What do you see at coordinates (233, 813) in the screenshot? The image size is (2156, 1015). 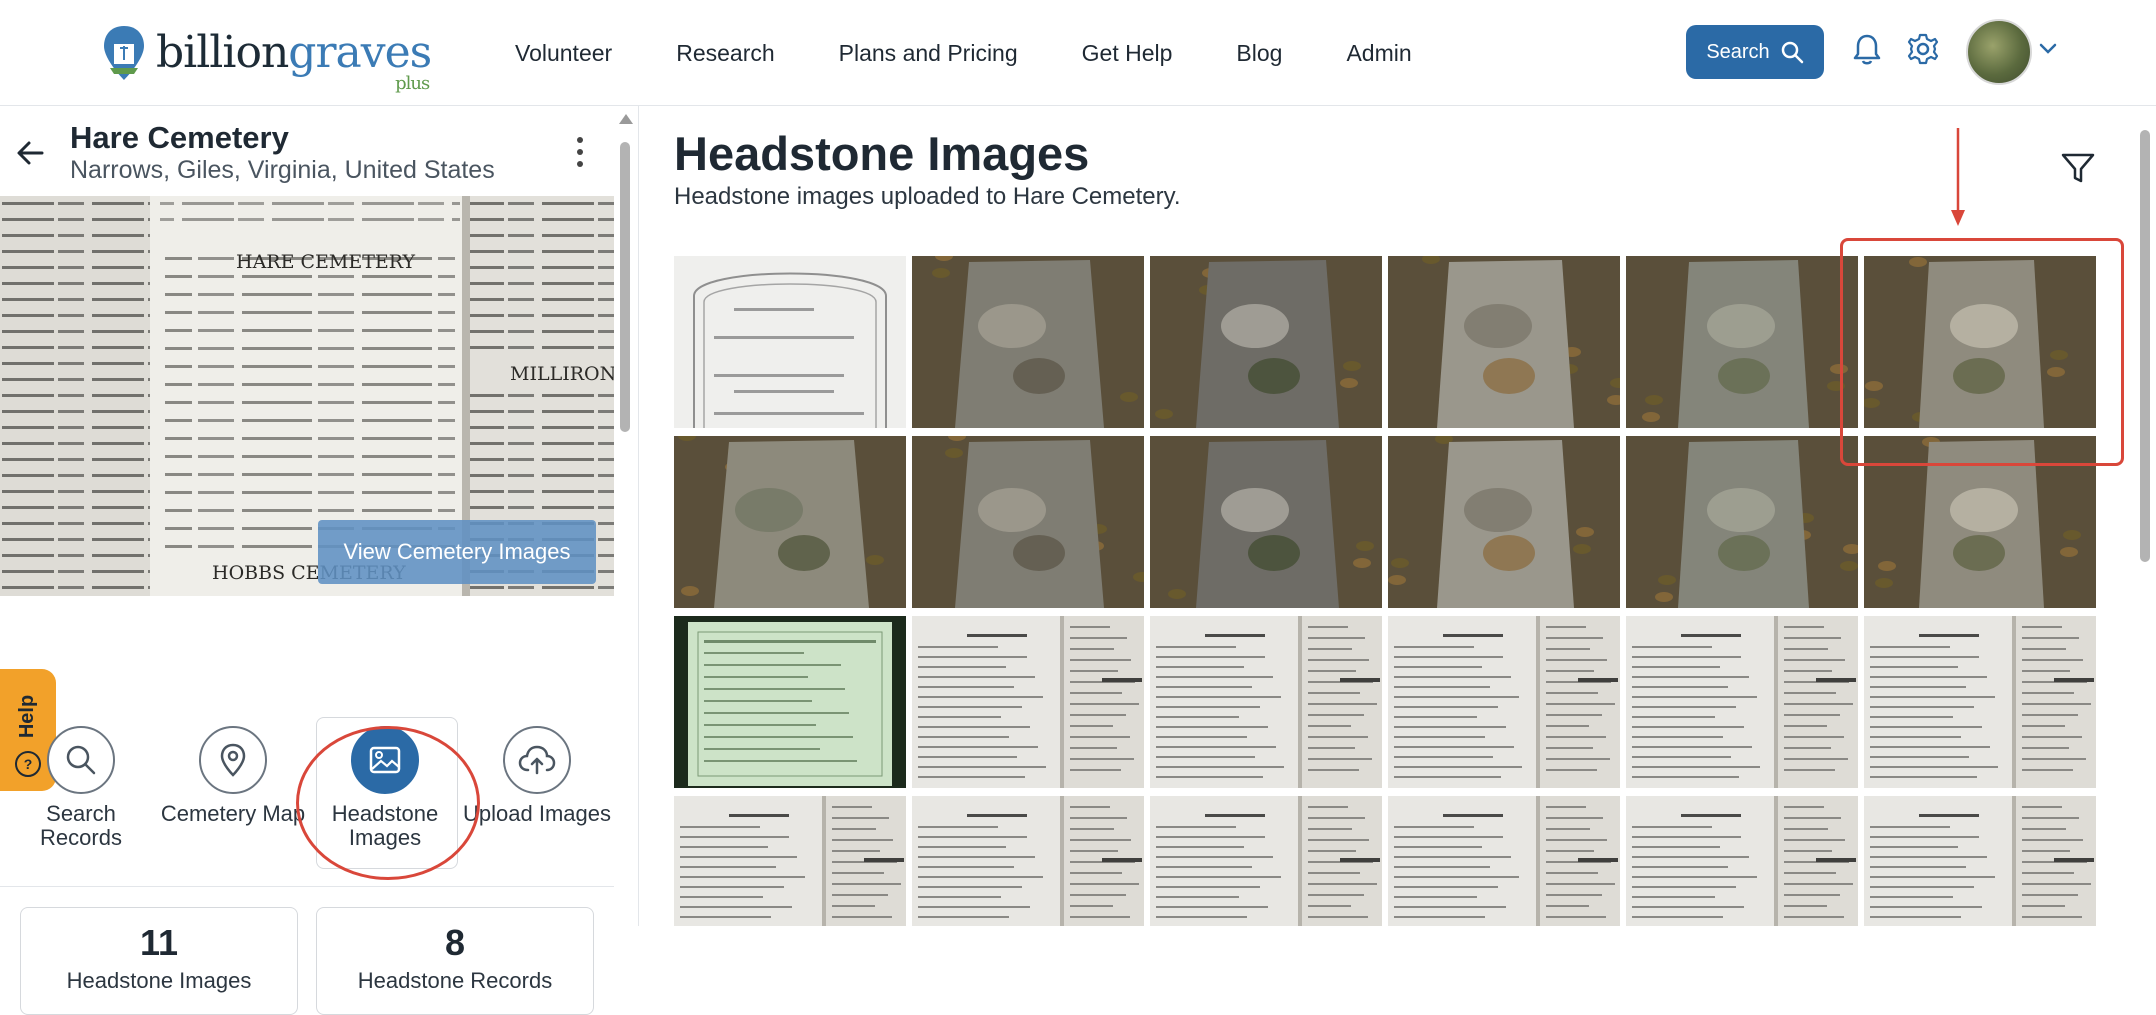 I see `cemetery-map-label: Cemetery Map` at bounding box center [233, 813].